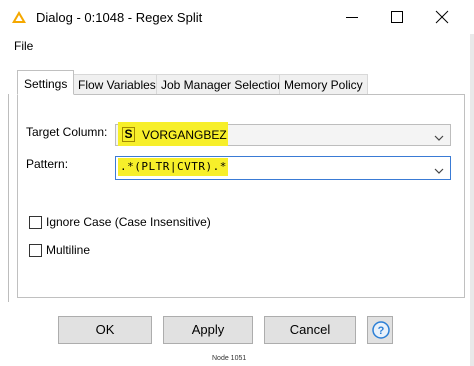  What do you see at coordinates (352, 17) in the screenshot?
I see `minimize-button` at bounding box center [352, 17].